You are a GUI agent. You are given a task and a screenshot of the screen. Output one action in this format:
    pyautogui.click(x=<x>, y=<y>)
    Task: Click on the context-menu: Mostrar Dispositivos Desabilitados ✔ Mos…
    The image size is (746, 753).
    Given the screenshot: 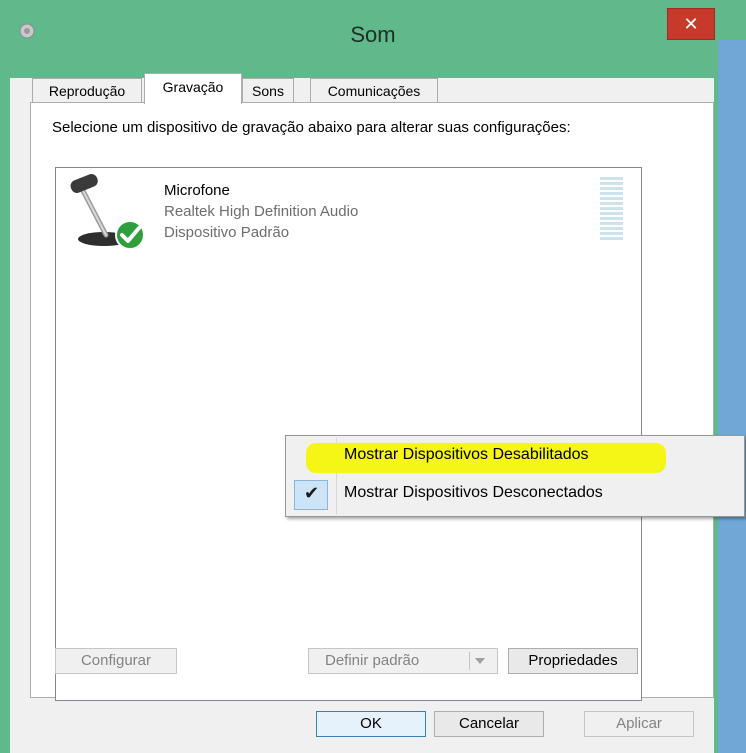 What is the action you would take?
    pyautogui.click(x=515, y=476)
    